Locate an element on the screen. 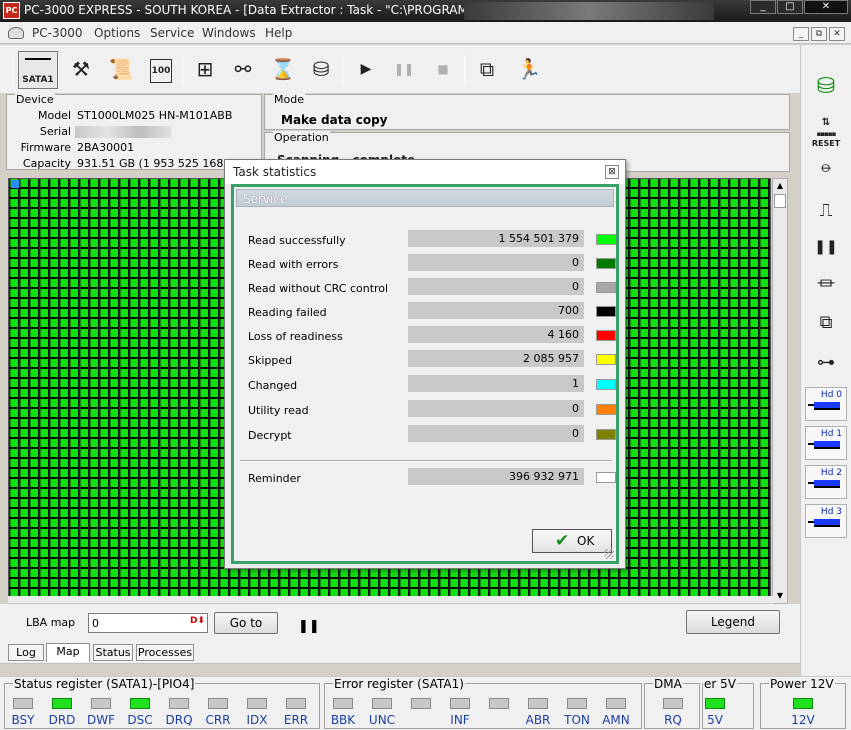 This screenshot has height=730, width=851. legend-button: Legend is located at coordinates (733, 622).